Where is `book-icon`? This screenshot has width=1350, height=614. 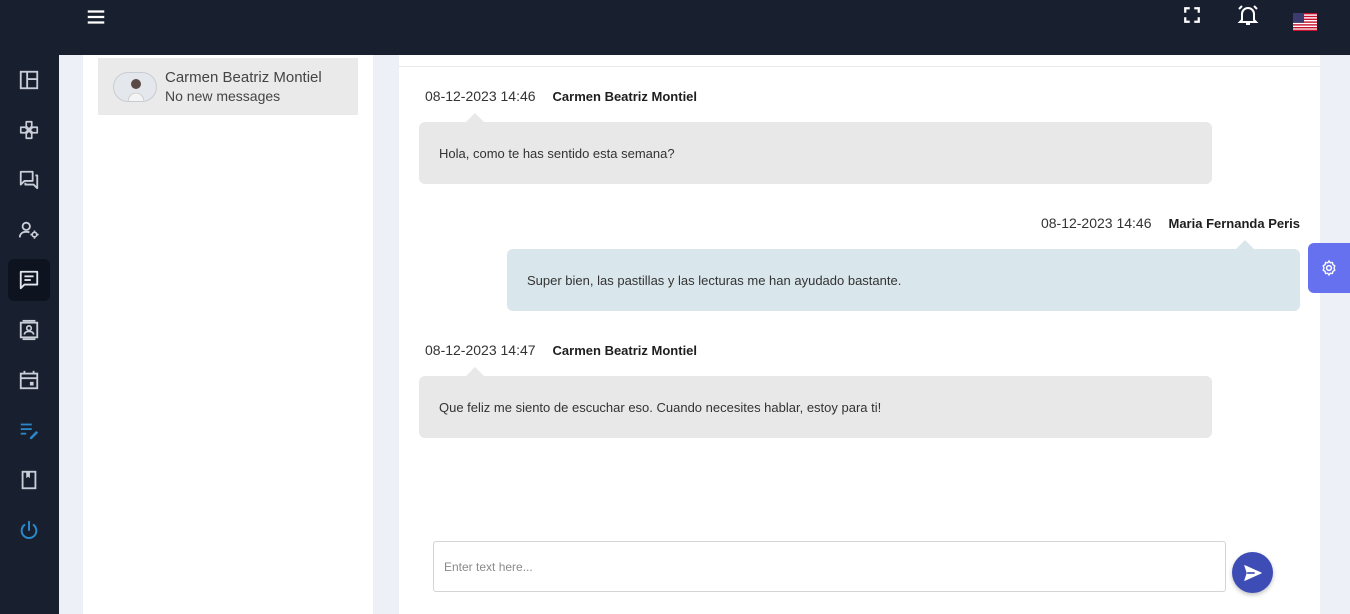 book-icon is located at coordinates (29, 480).